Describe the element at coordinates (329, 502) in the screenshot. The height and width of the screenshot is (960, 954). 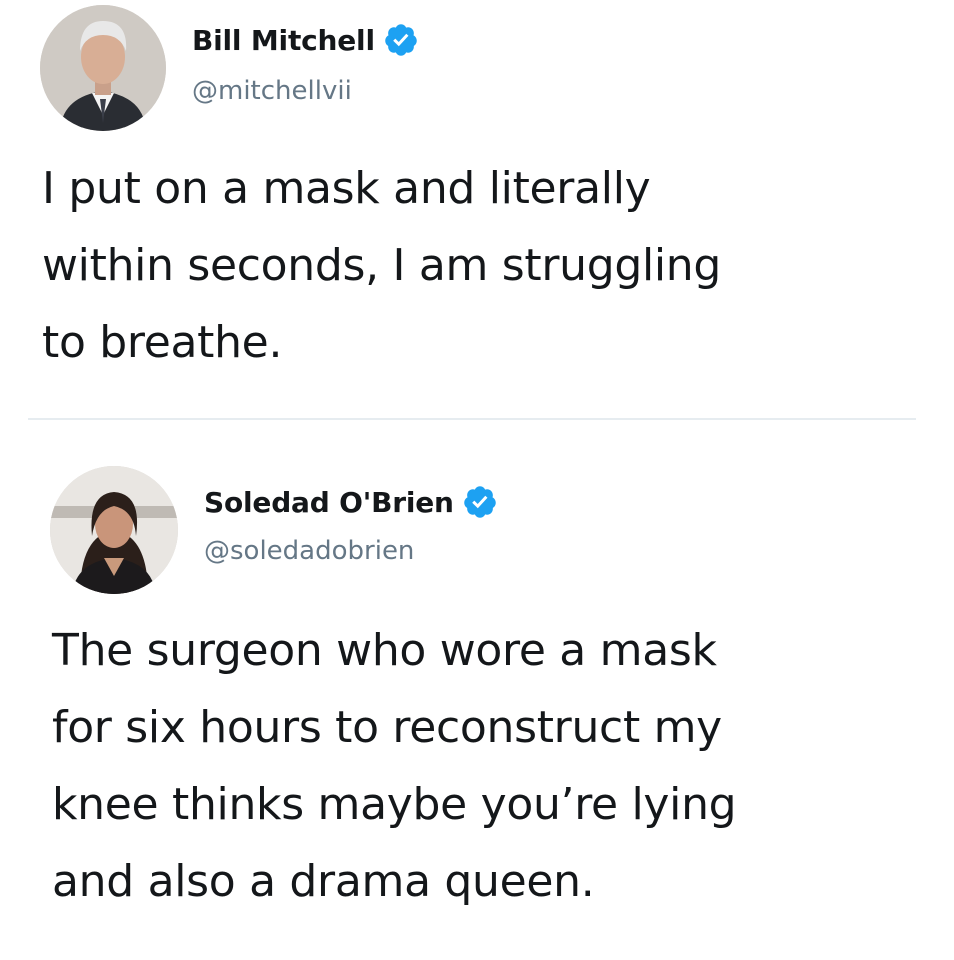
I see `author-name: Soledad O'Brien` at that location.